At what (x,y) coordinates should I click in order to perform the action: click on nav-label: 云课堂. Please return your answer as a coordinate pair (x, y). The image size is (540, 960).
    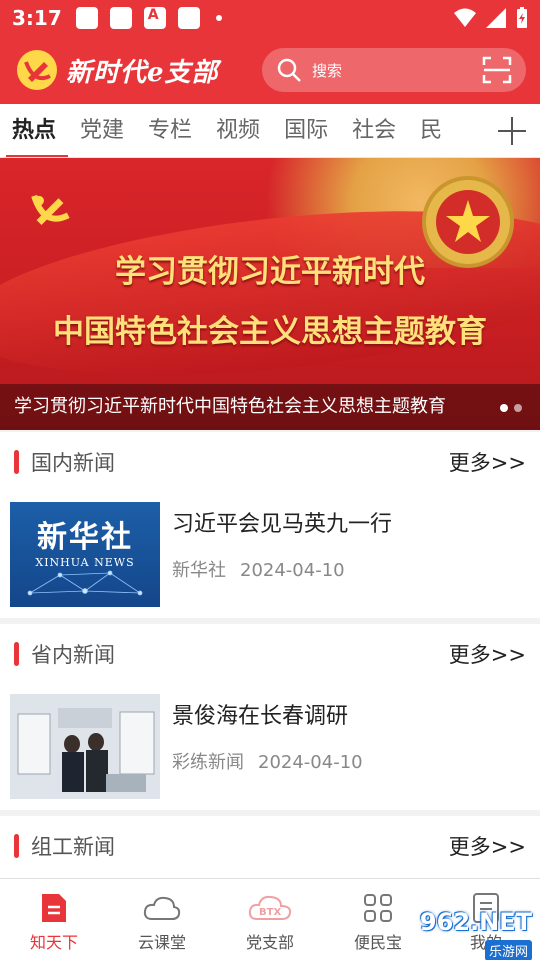
    Looking at the image, I should click on (161, 942).